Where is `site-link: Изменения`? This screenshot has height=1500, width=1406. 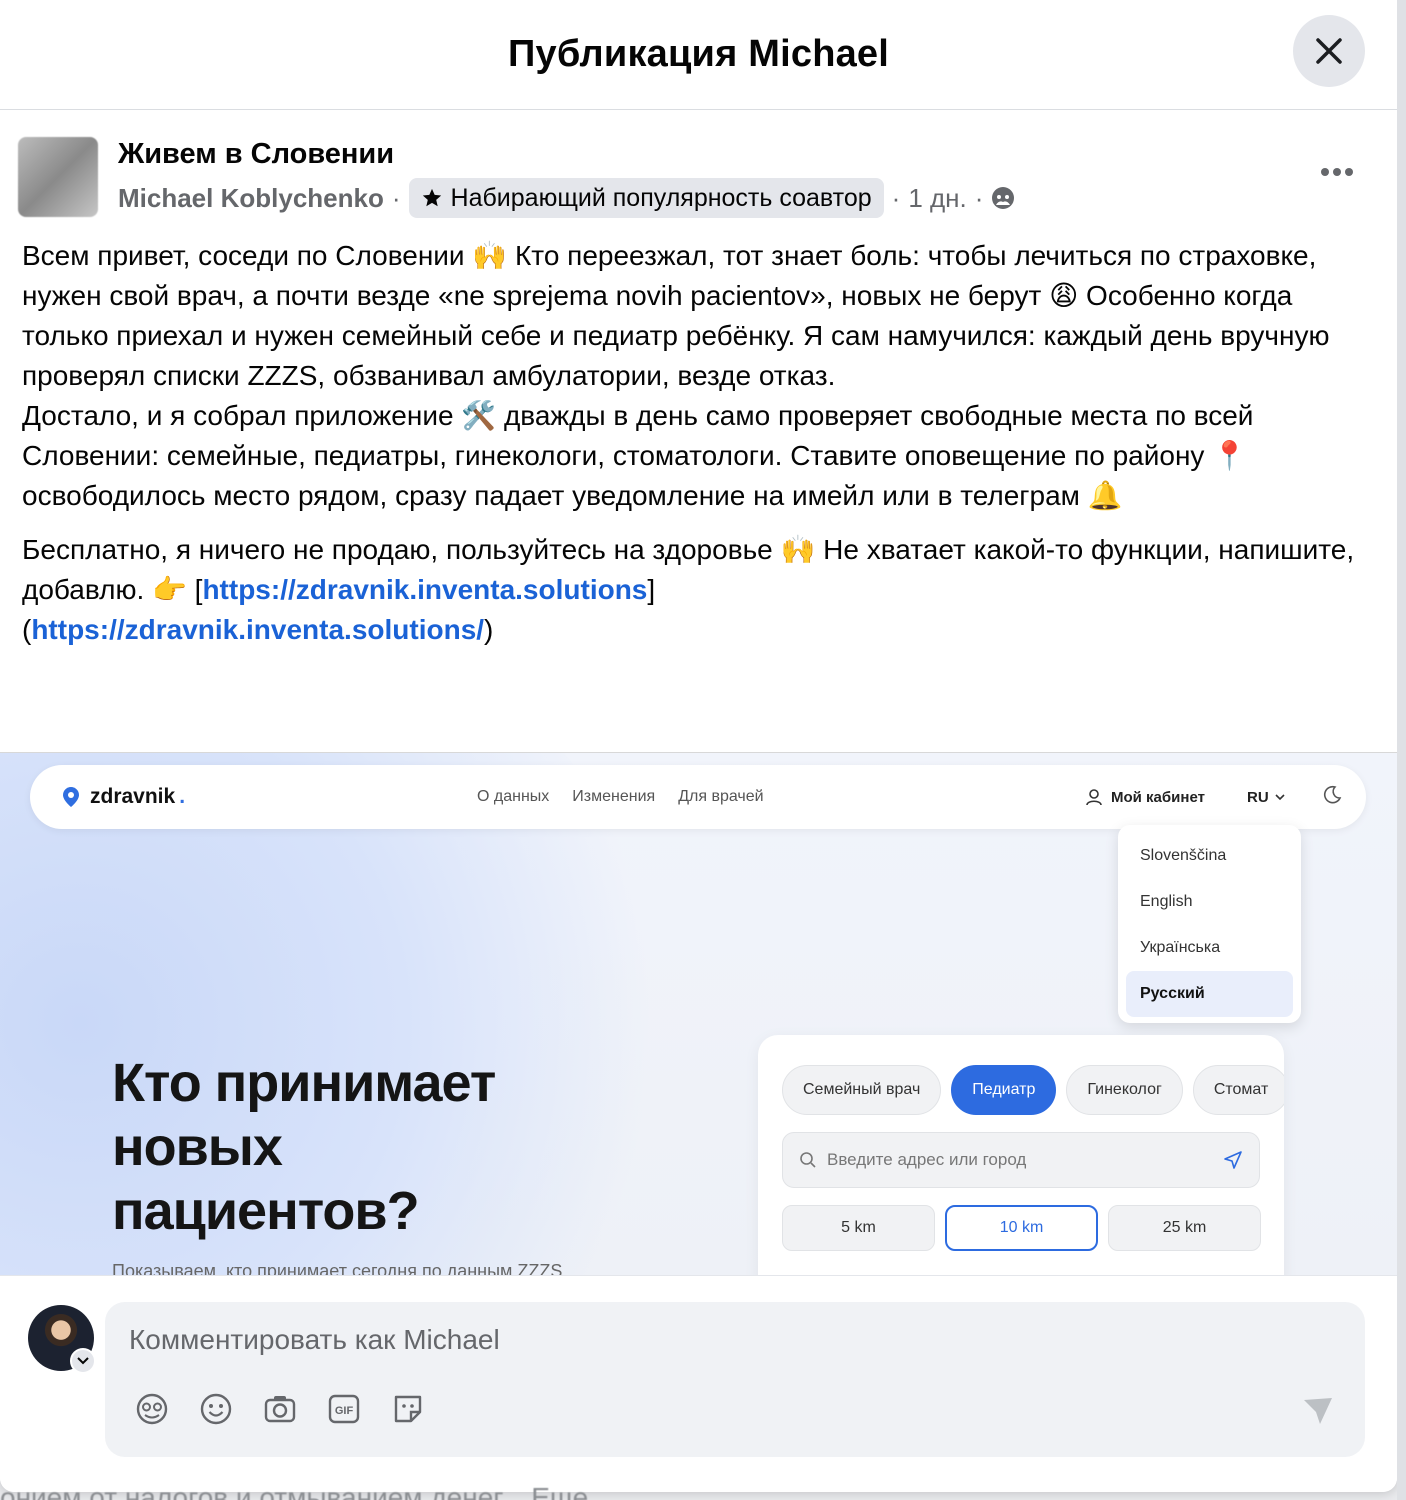 site-link: Изменения is located at coordinates (614, 796).